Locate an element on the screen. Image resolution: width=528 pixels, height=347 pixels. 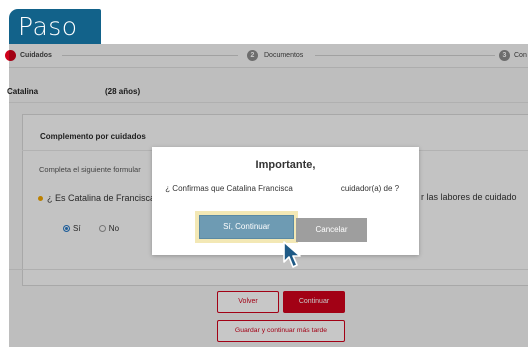
arrow-cursor-icon is located at coordinates (292, 254).